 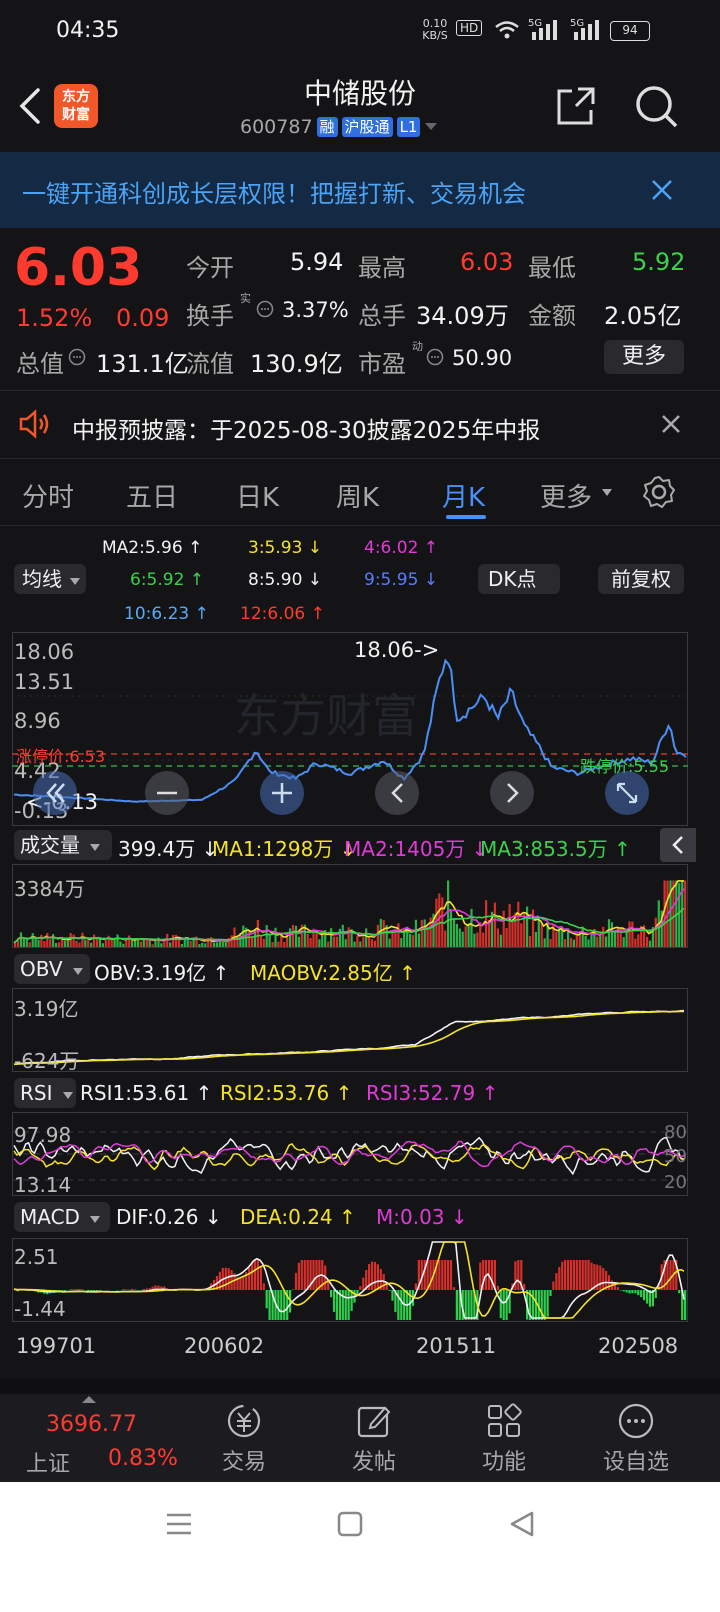 What do you see at coordinates (91, 1424) in the screenshot?
I see `index-value: 3696.77` at bounding box center [91, 1424].